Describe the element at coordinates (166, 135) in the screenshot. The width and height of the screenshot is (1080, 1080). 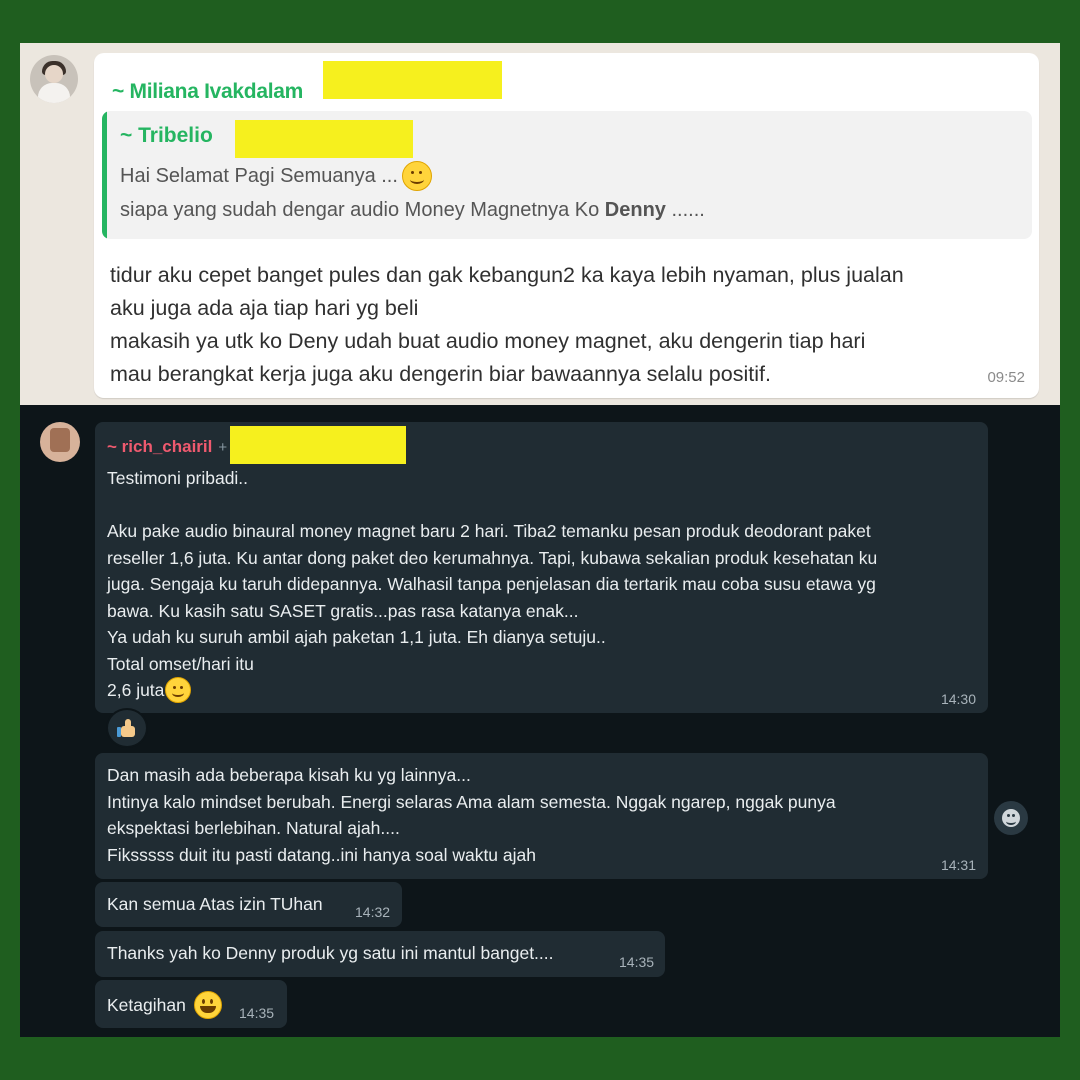
I see `quote-sender-name: ~ Tribelio` at that location.